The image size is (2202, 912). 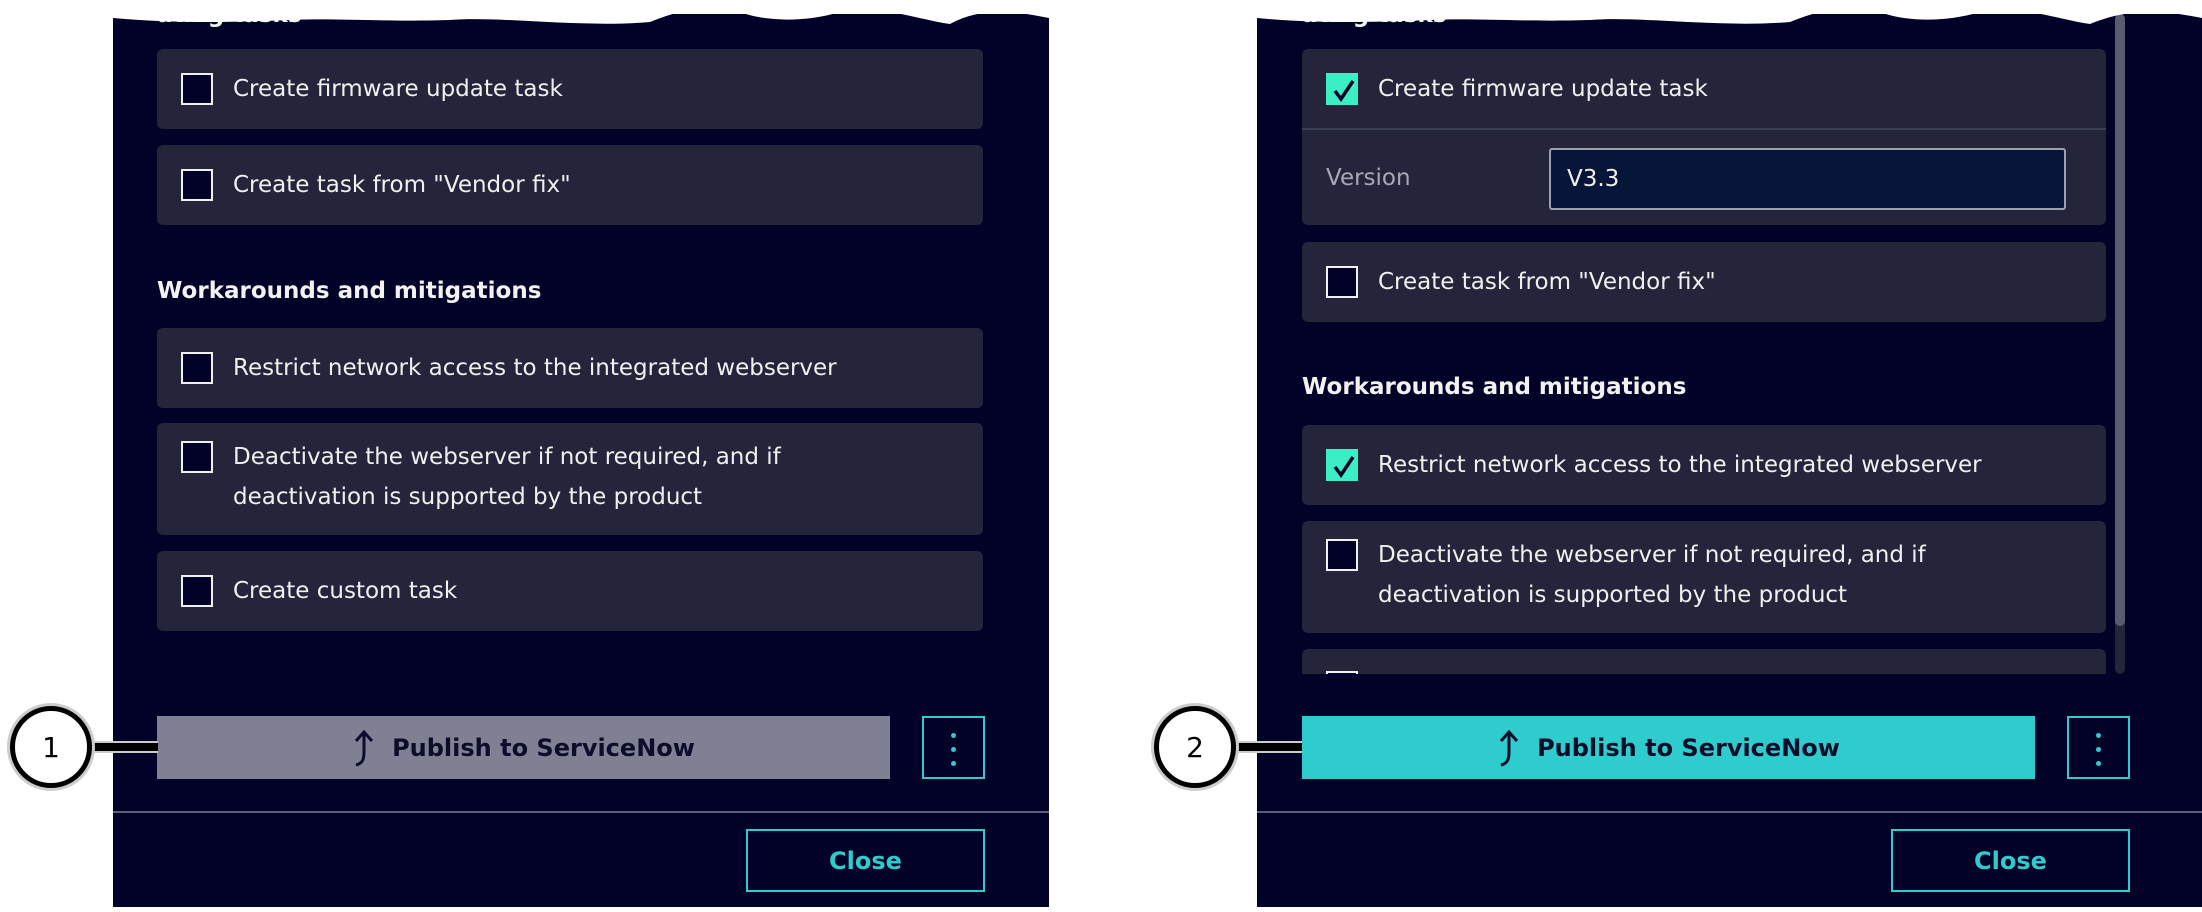 I want to click on callout-badge-2: 2, so click(x=1195, y=747).